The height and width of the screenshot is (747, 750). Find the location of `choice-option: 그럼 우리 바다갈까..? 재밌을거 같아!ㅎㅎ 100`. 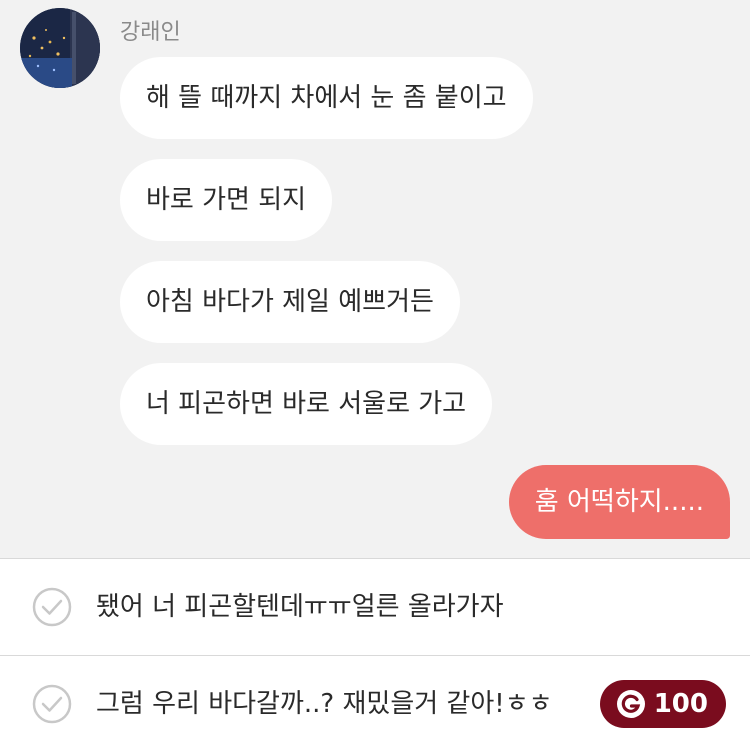

choice-option: 그럼 우리 바다갈까..? 재밌을거 같아!ㅎㅎ 100 is located at coordinates (375, 701).